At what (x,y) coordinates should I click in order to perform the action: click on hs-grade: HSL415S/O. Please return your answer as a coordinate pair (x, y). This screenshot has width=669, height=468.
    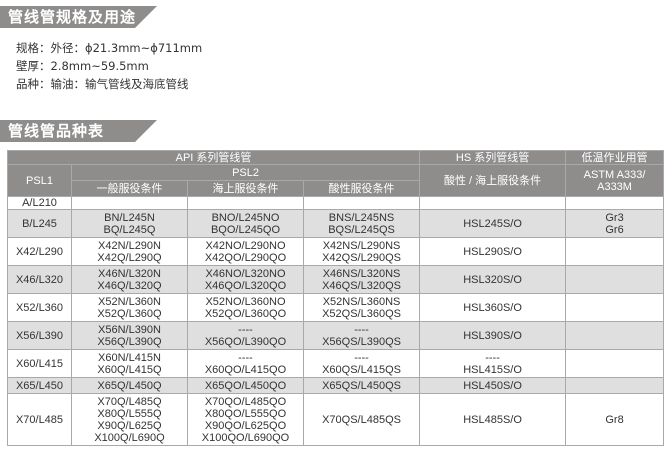
    Looking at the image, I should click on (492, 369).